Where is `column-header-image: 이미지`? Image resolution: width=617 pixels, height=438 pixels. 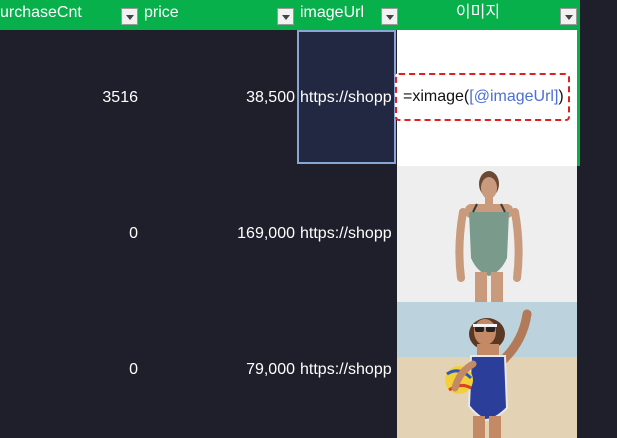 column-header-image: 이미지 is located at coordinates (478, 15).